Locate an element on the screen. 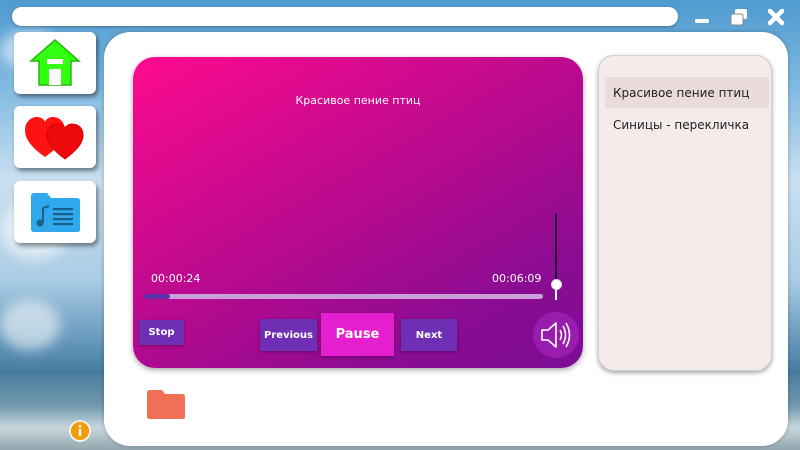  current-time: 00:00:24 is located at coordinates (176, 278).